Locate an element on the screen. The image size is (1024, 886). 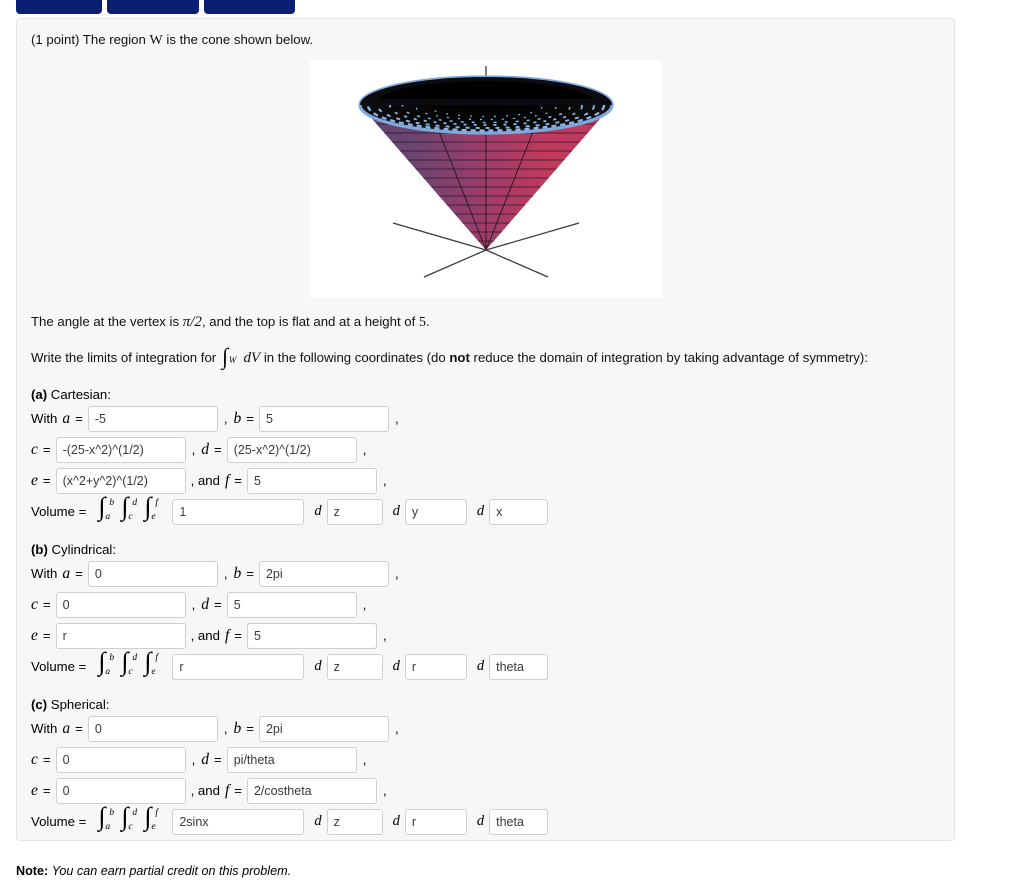
cylindrical-input-a is located at coordinates (152, 573).